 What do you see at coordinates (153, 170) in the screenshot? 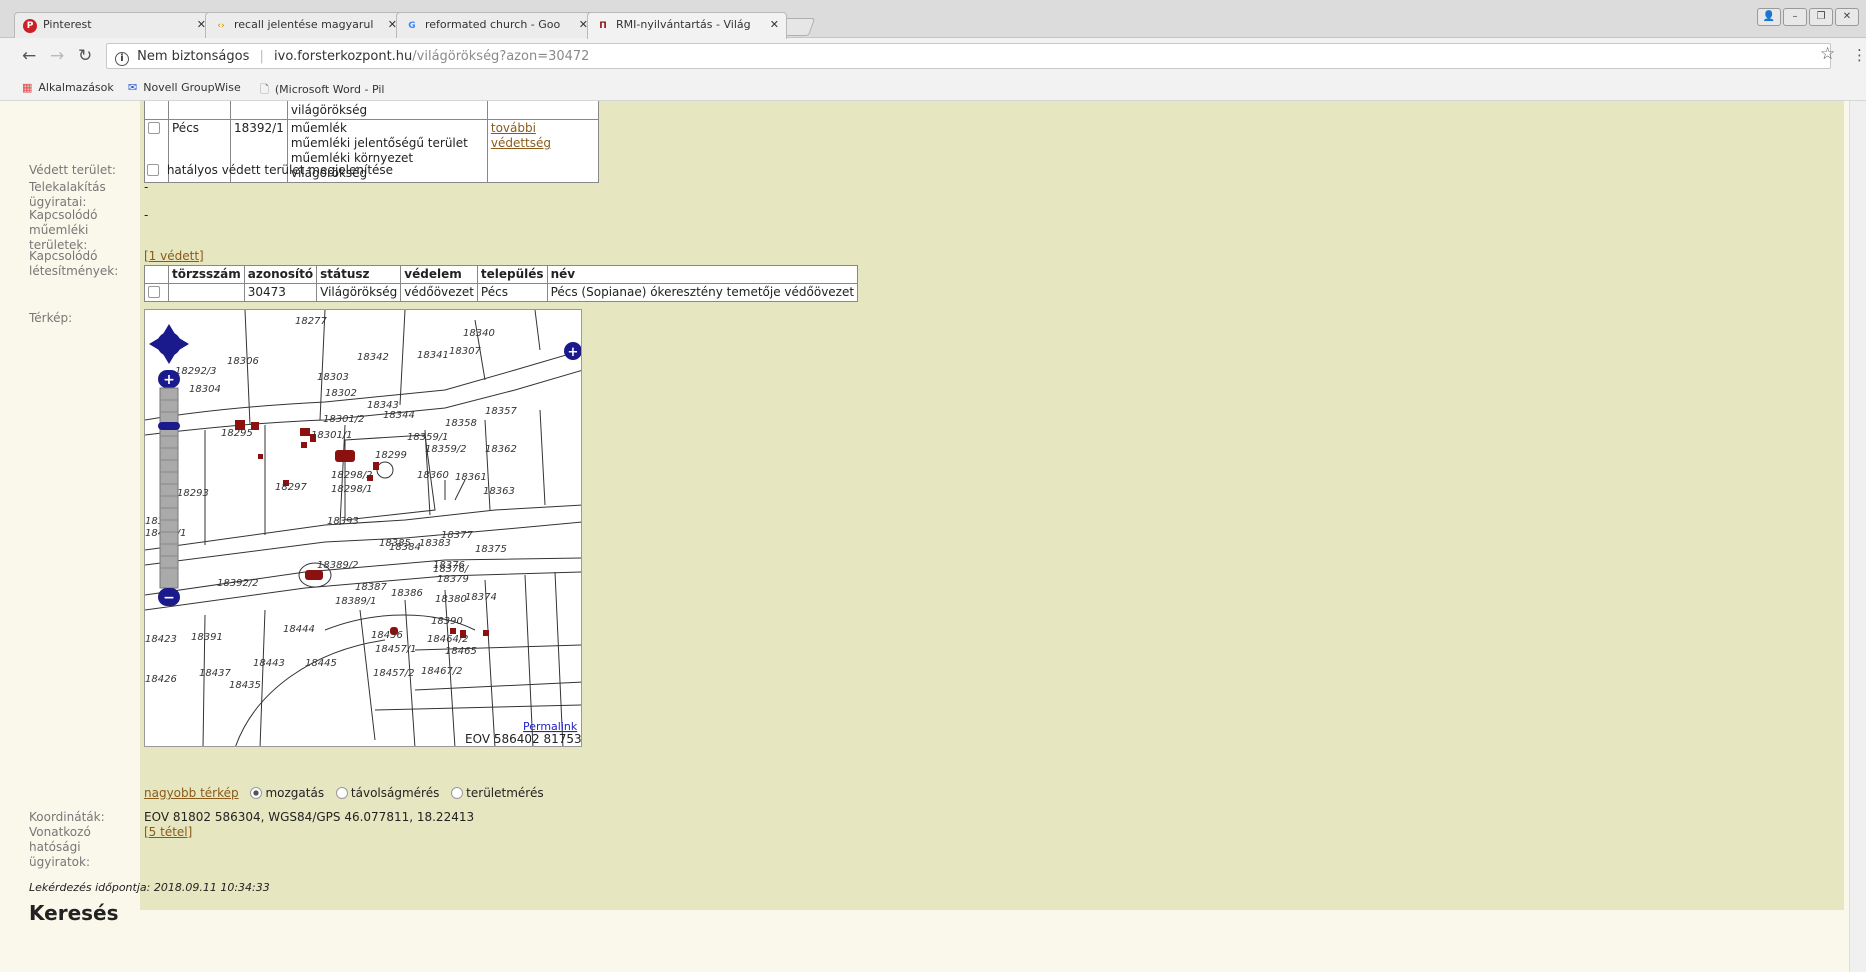
I see `protected-area-checkbox` at bounding box center [153, 170].